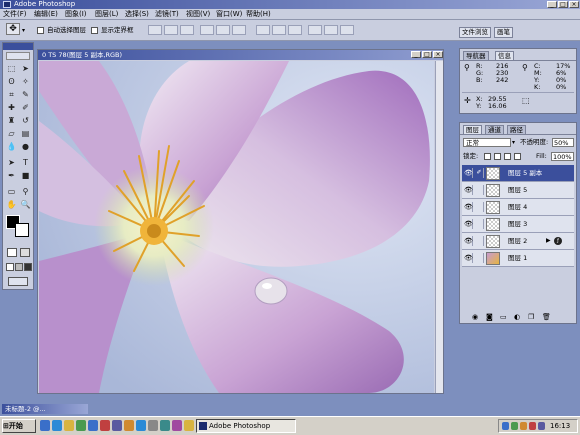  I want to click on layer-row: 👁 图层 2 ▶ ƒ, so click(518, 241).